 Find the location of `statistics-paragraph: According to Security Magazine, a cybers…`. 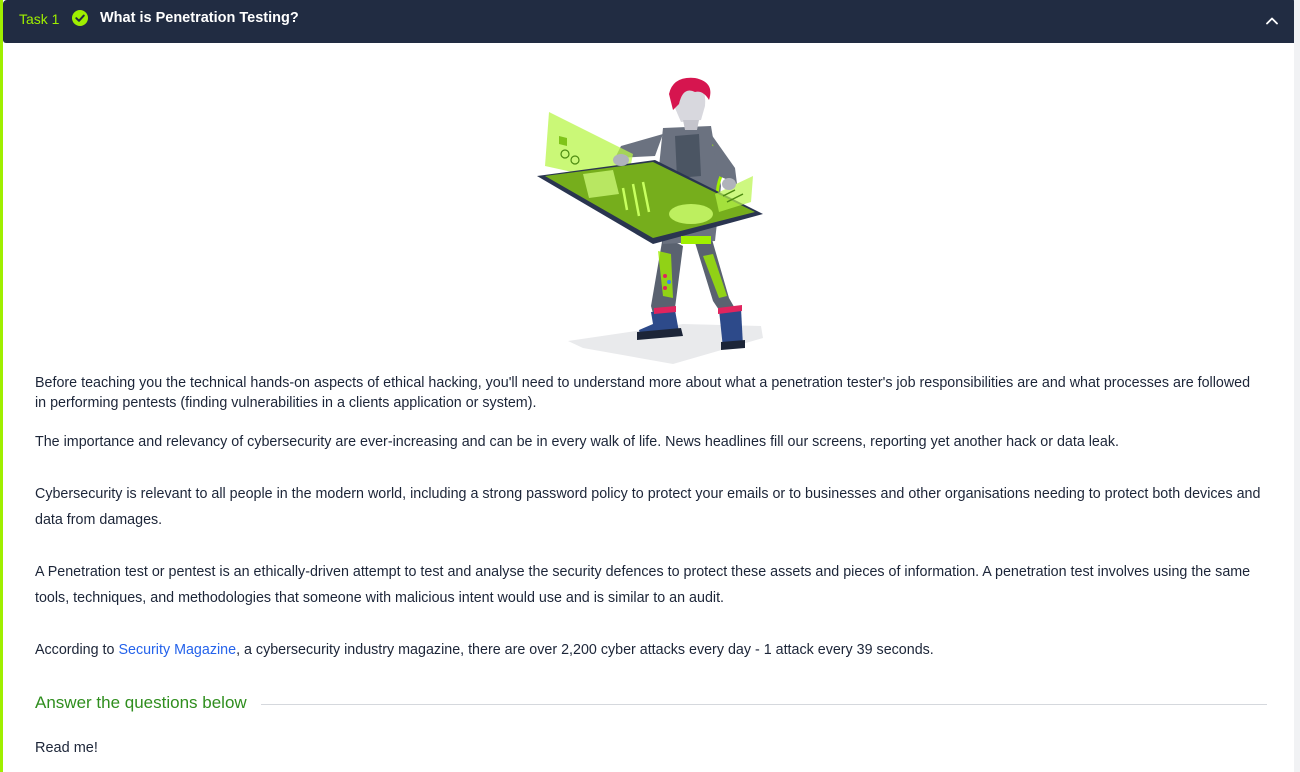

statistics-paragraph: According to Security Magazine, a cybers… is located at coordinates (650, 650).